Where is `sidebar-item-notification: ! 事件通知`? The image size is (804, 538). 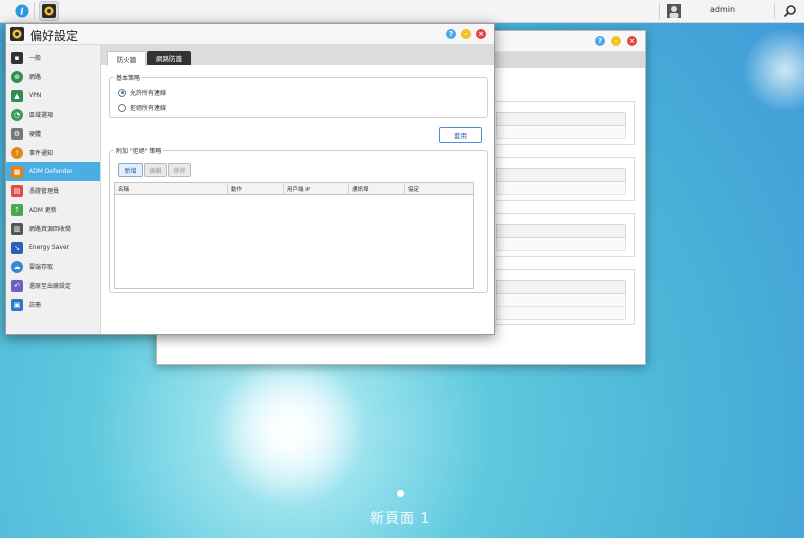
sidebar-item-notification: ! 事件通知 is located at coordinates (53, 152).